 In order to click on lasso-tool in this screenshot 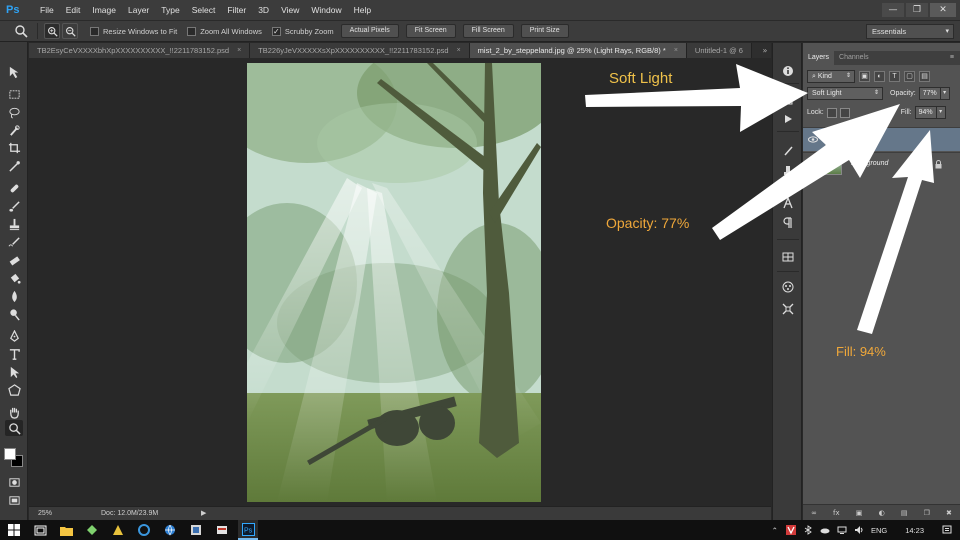, I will do `click(14, 112)`.